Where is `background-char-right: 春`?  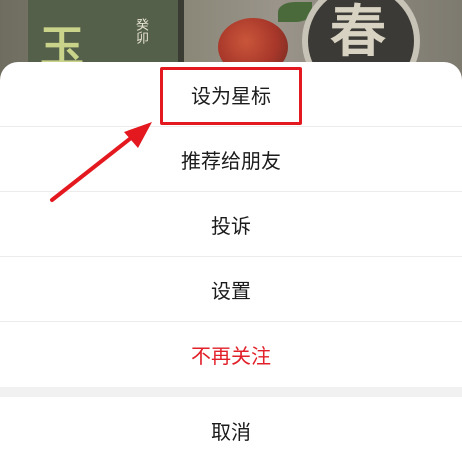
background-char-right: 春 is located at coordinates (358, 32).